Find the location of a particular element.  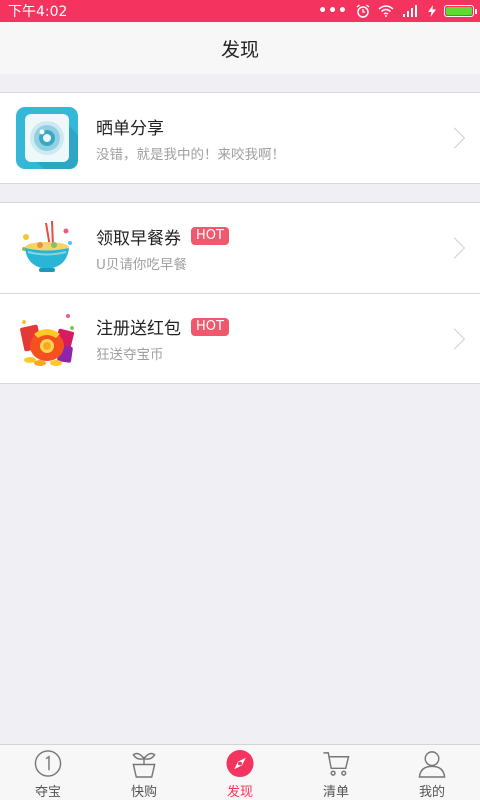

bottom-tab-bar: 夺宝 快购 发现 清单 我的 is located at coordinates (240, 772).